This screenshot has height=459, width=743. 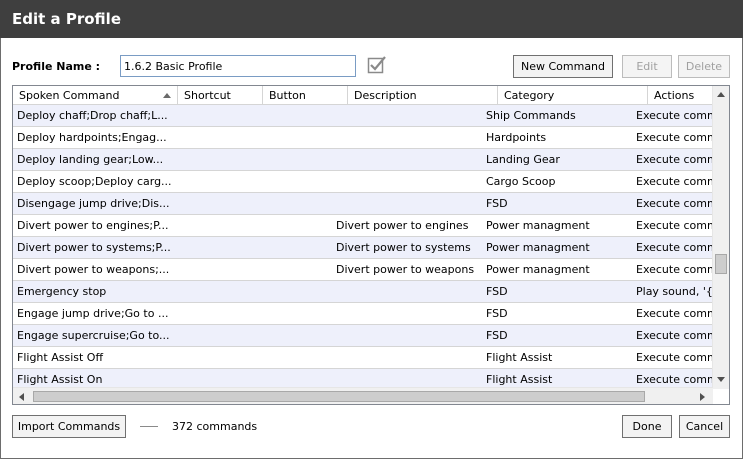 What do you see at coordinates (523, 159) in the screenshot?
I see `cell-category: Landing Gear` at bounding box center [523, 159].